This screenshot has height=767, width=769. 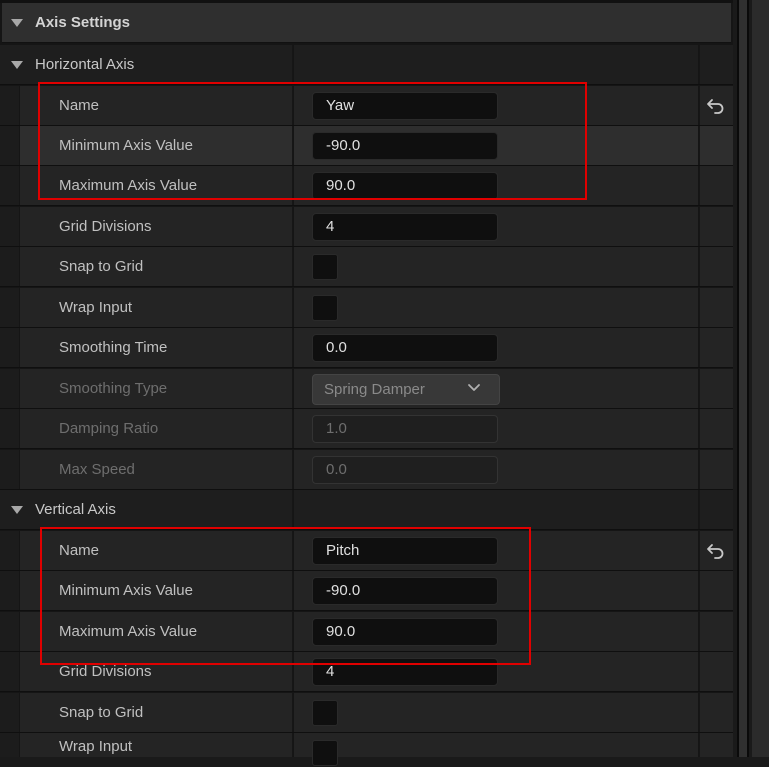 I want to click on section-axis-settings: Axis Settings, so click(x=366, y=23).